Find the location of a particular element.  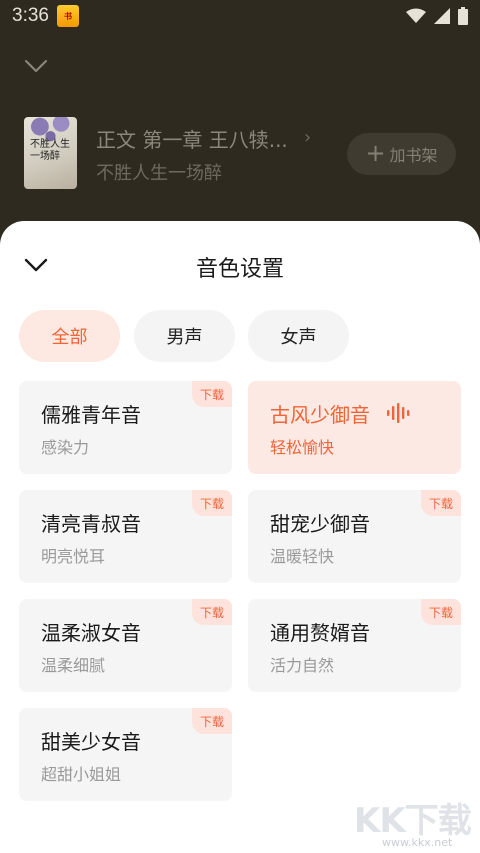

voice-name: 通用赘婿音 is located at coordinates (320, 633).